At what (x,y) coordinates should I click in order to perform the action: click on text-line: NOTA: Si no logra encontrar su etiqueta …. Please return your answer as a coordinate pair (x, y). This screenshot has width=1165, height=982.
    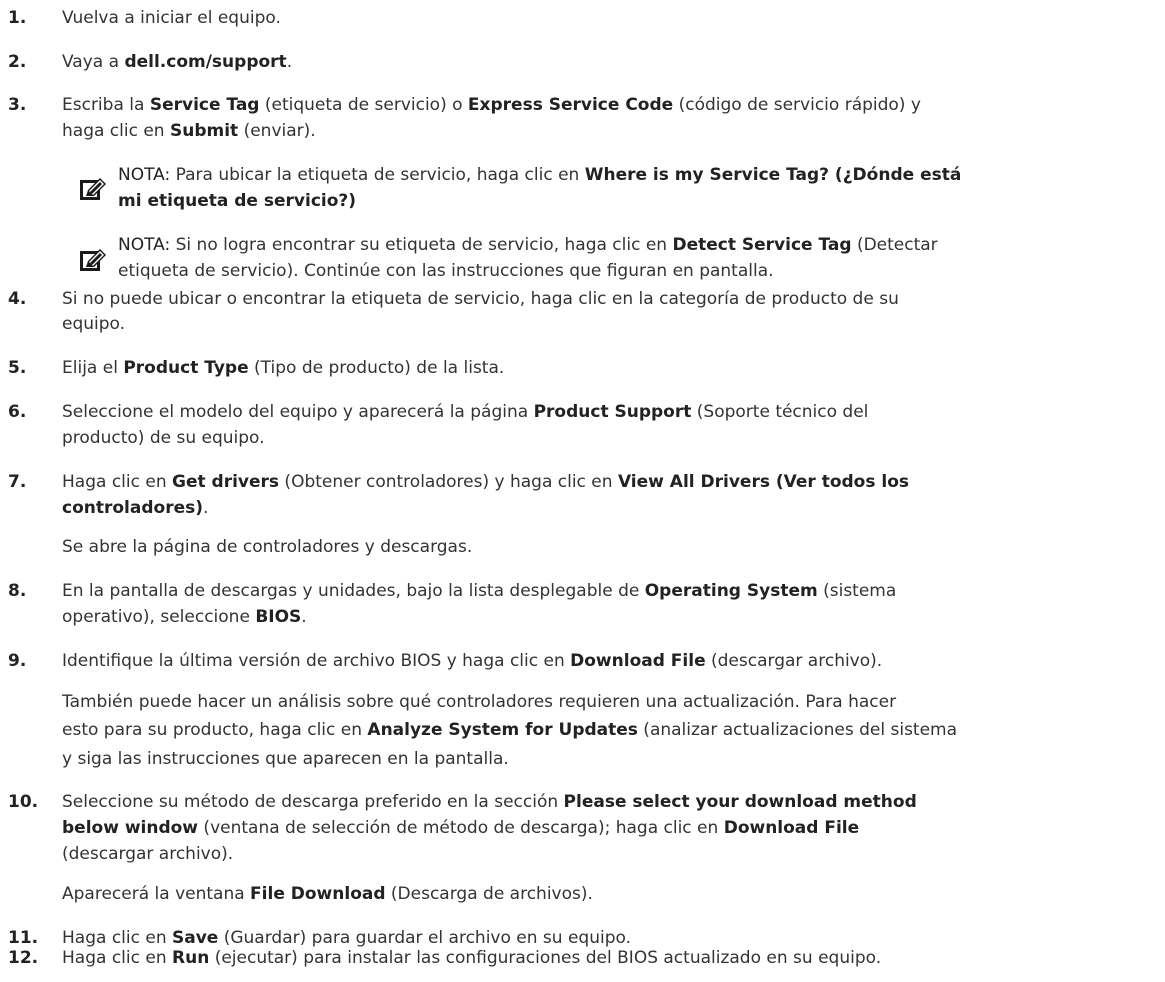
    Looking at the image, I should click on (528, 245).